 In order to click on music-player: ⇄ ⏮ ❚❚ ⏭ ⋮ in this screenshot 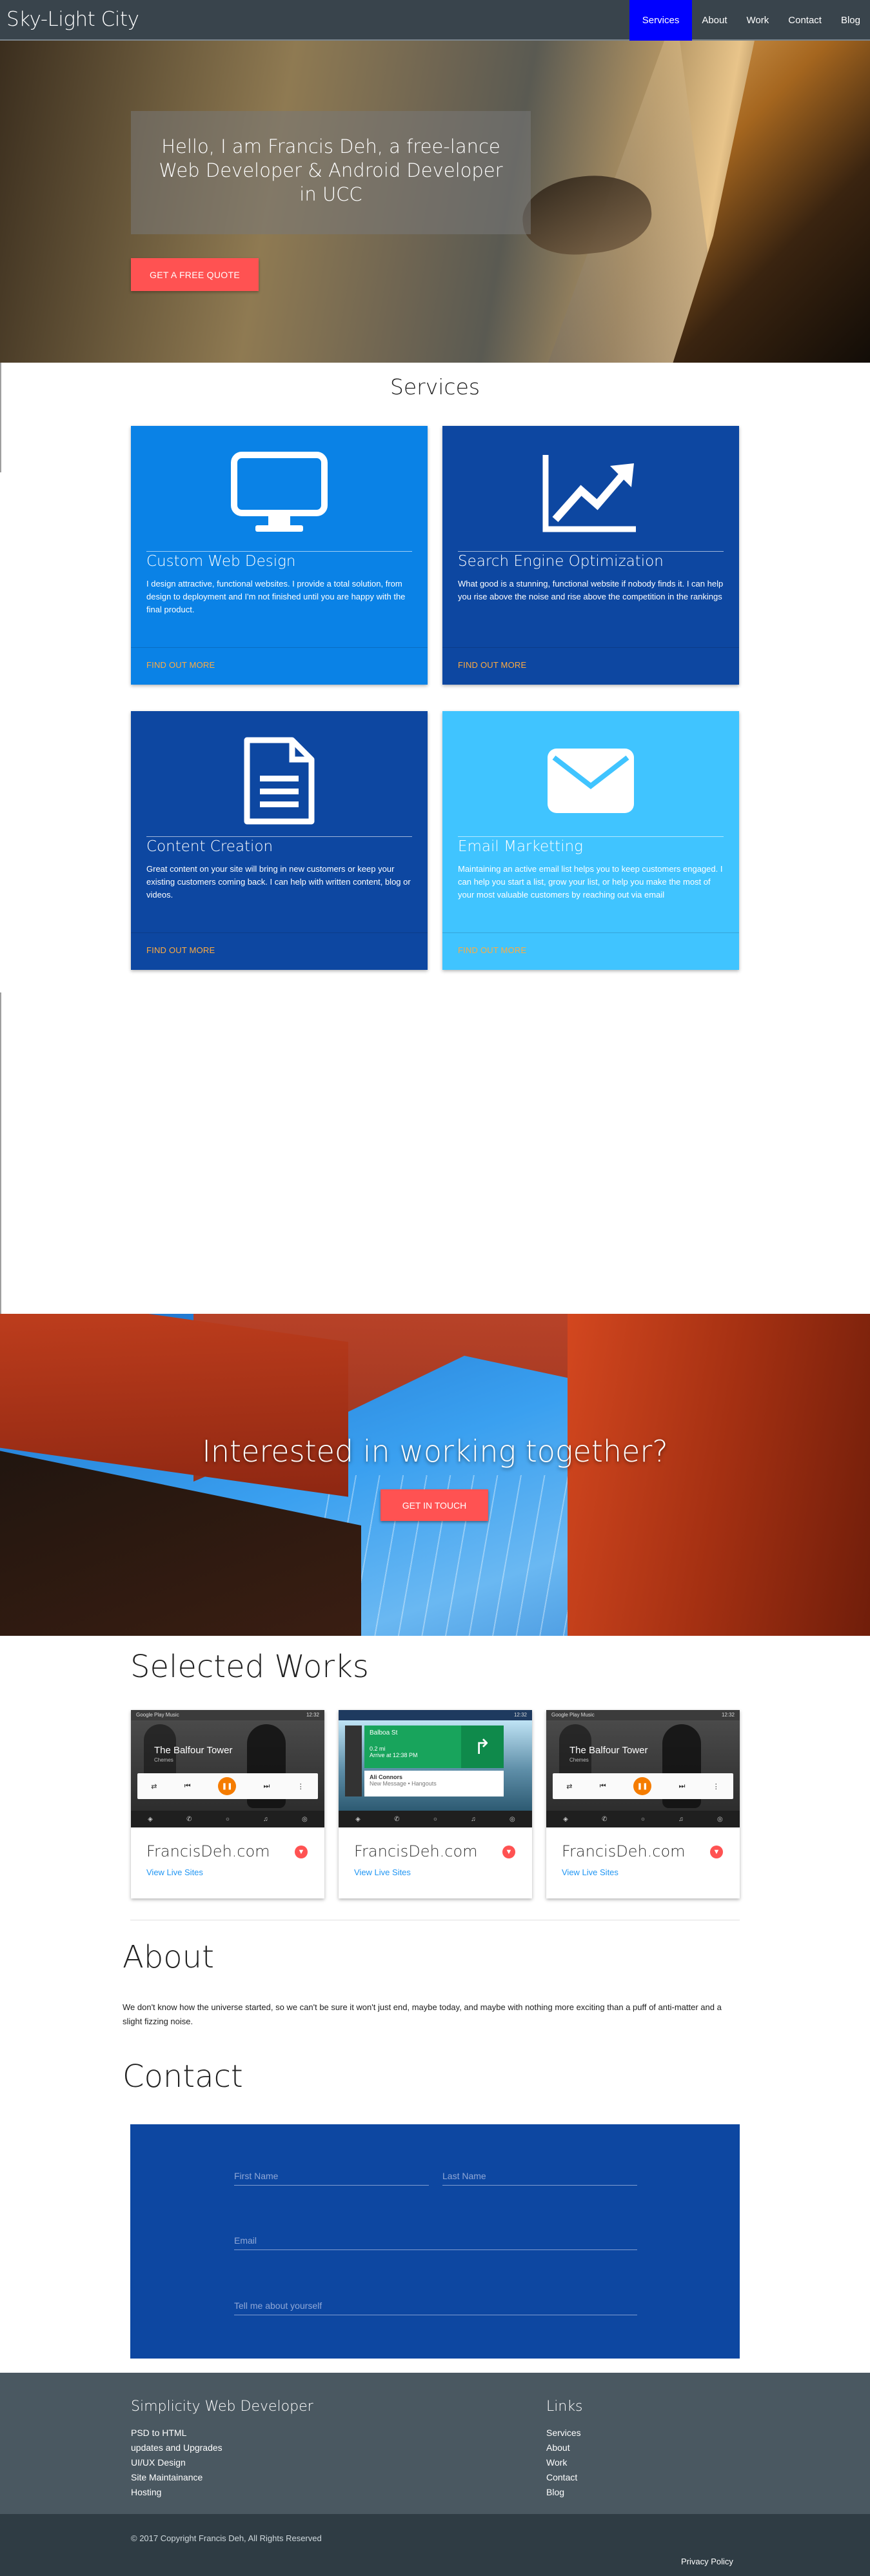, I will do `click(227, 1786)`.